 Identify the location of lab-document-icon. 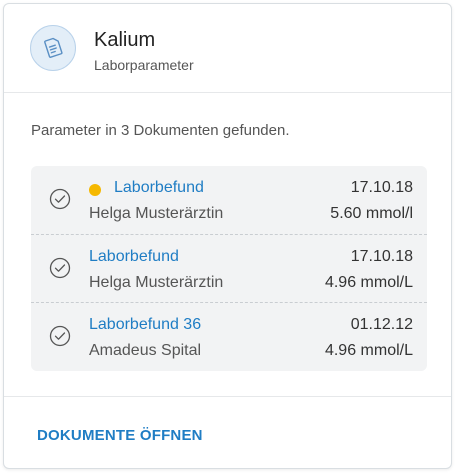
(53, 48).